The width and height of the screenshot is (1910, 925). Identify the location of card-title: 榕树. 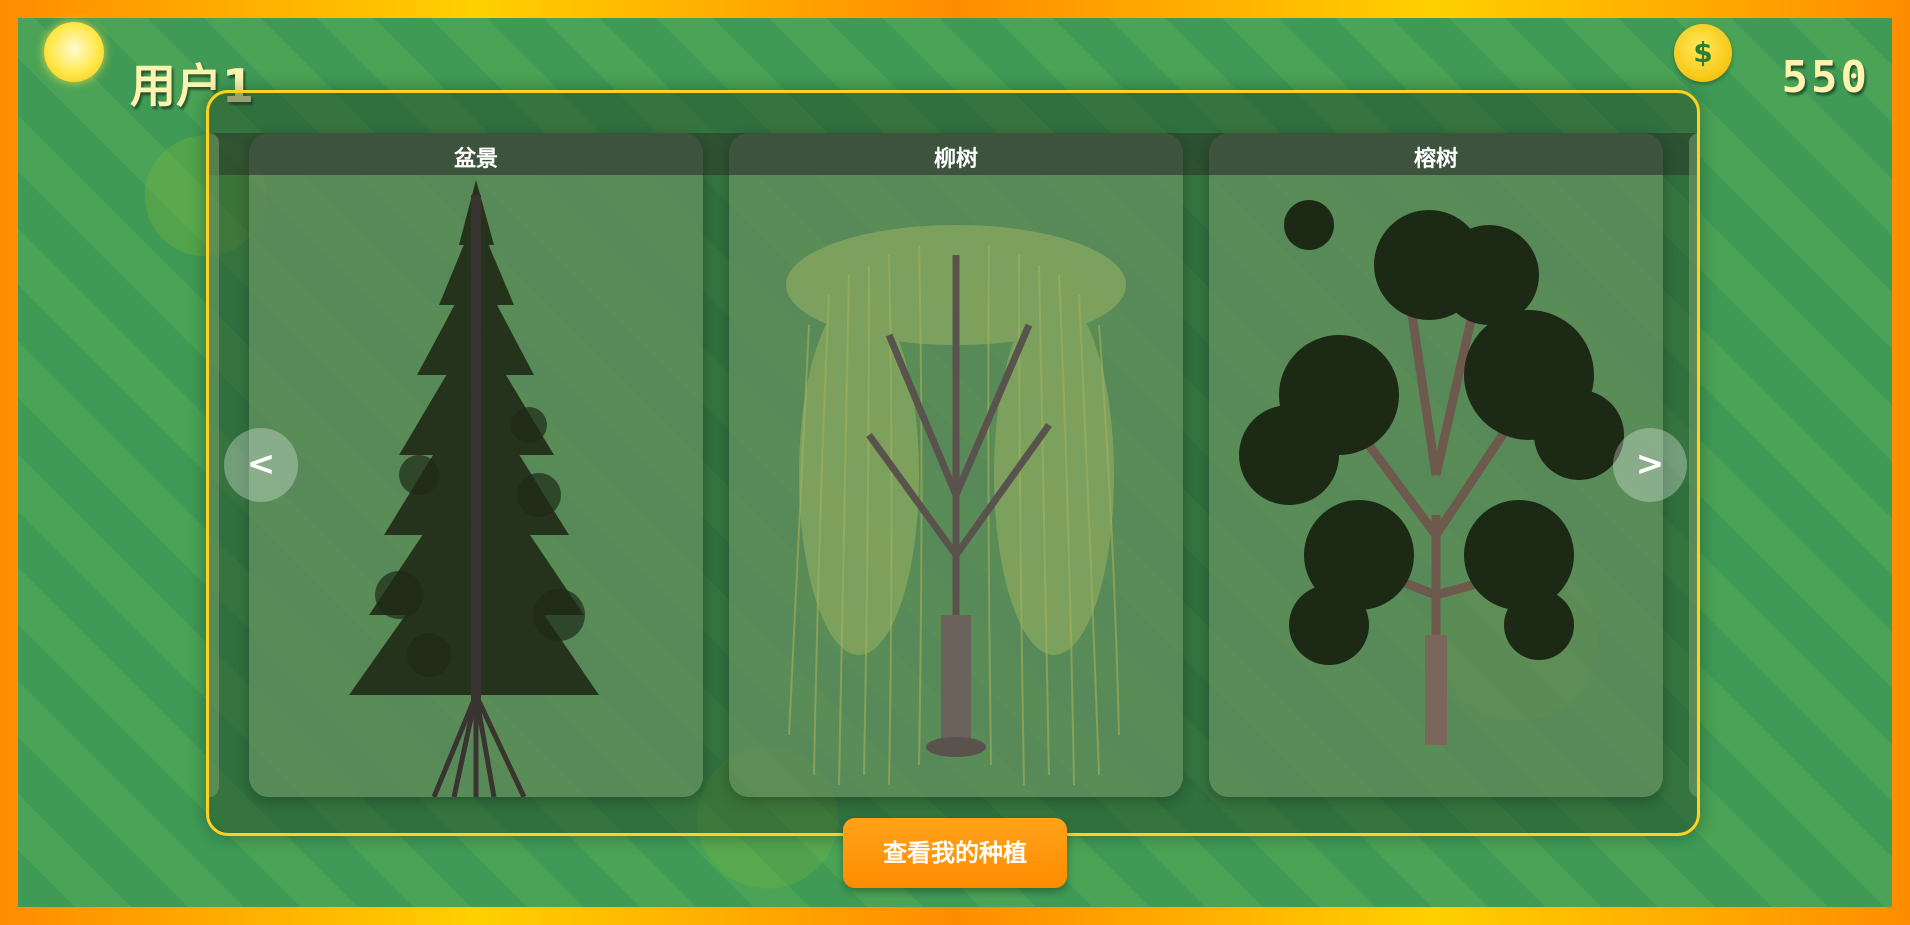
(1435, 159).